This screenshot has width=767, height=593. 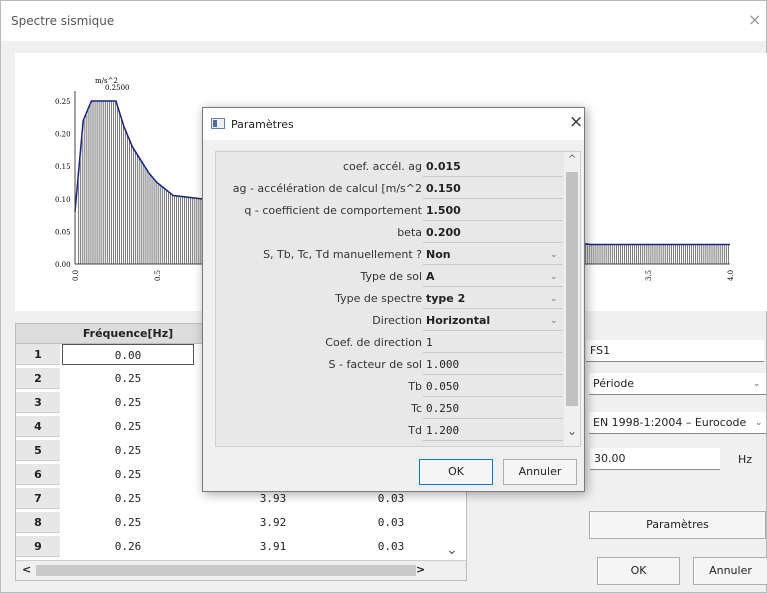 What do you see at coordinates (416, 408) in the screenshot?
I see `property-label: Tc` at bounding box center [416, 408].